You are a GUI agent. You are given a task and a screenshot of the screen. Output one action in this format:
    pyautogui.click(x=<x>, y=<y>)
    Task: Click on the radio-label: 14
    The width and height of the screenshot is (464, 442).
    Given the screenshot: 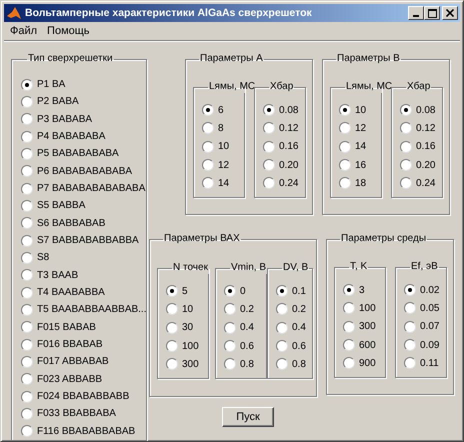 What is the action you would take?
    pyautogui.click(x=360, y=146)
    